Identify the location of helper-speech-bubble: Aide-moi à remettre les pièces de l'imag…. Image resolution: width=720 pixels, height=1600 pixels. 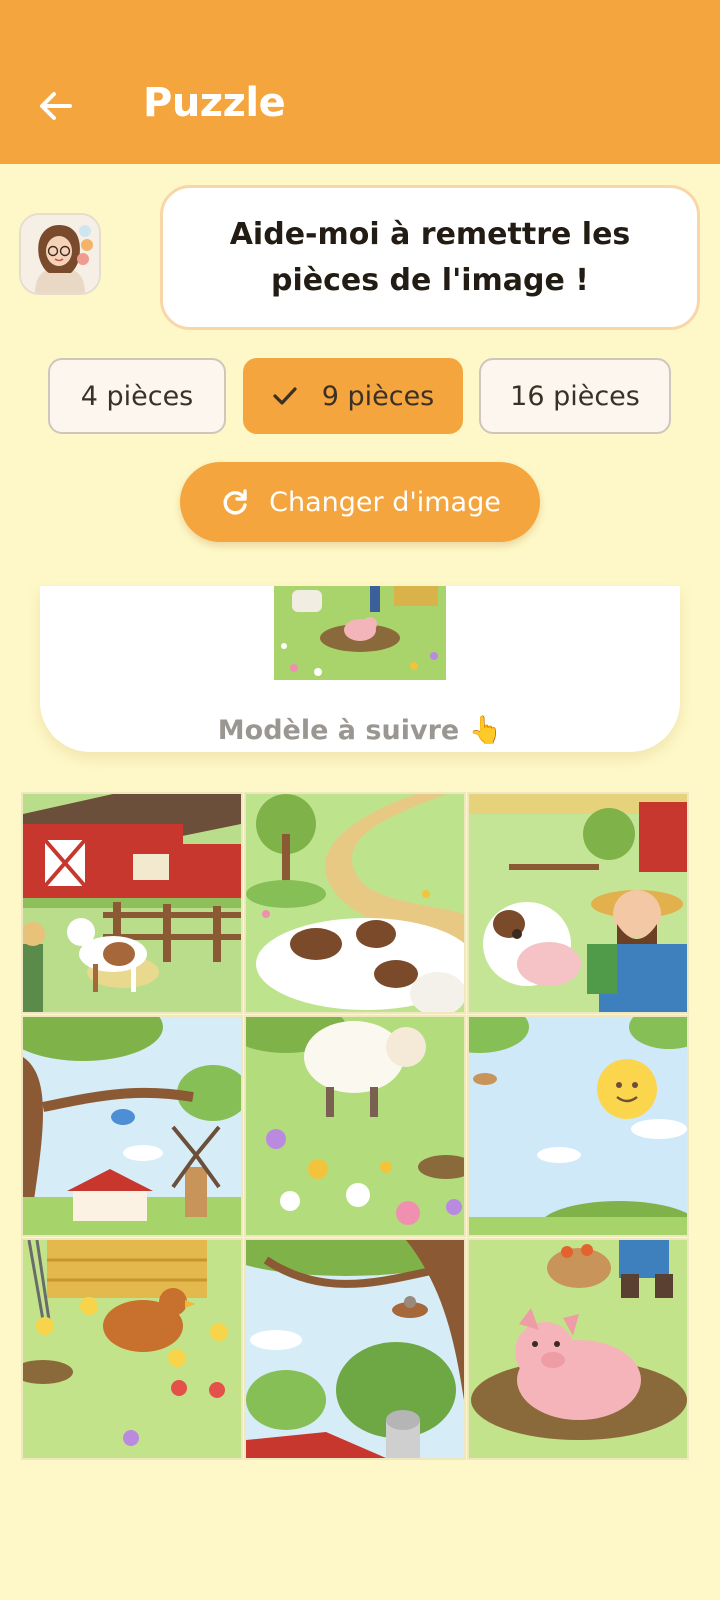
(430, 257).